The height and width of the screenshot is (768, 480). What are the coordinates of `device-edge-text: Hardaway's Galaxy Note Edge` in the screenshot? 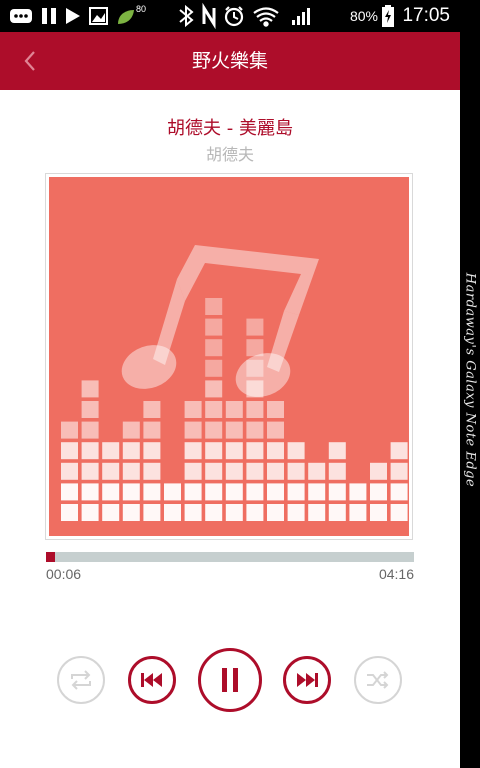 It's located at (470, 380).